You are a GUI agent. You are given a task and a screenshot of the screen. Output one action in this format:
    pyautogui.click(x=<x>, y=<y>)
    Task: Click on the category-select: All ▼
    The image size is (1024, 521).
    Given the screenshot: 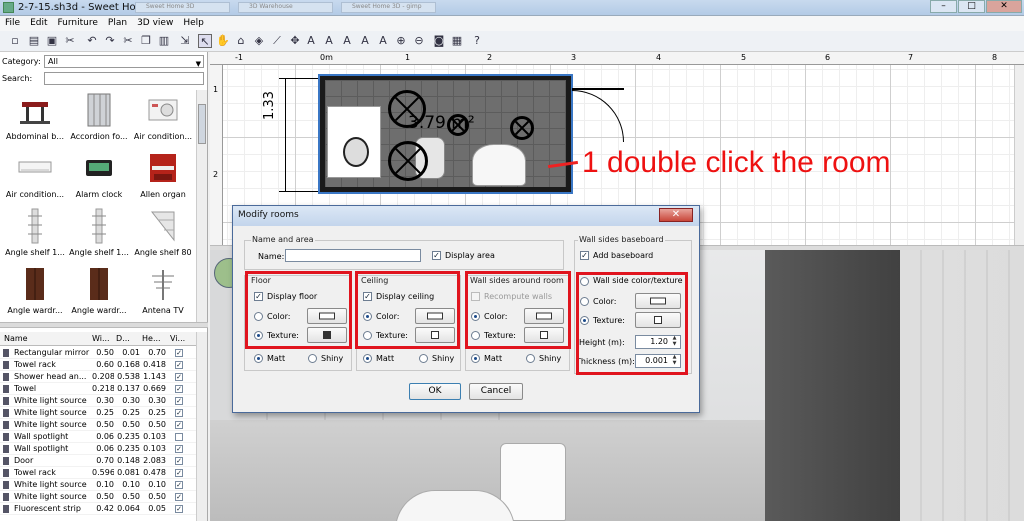 What is the action you would take?
    pyautogui.click(x=124, y=61)
    